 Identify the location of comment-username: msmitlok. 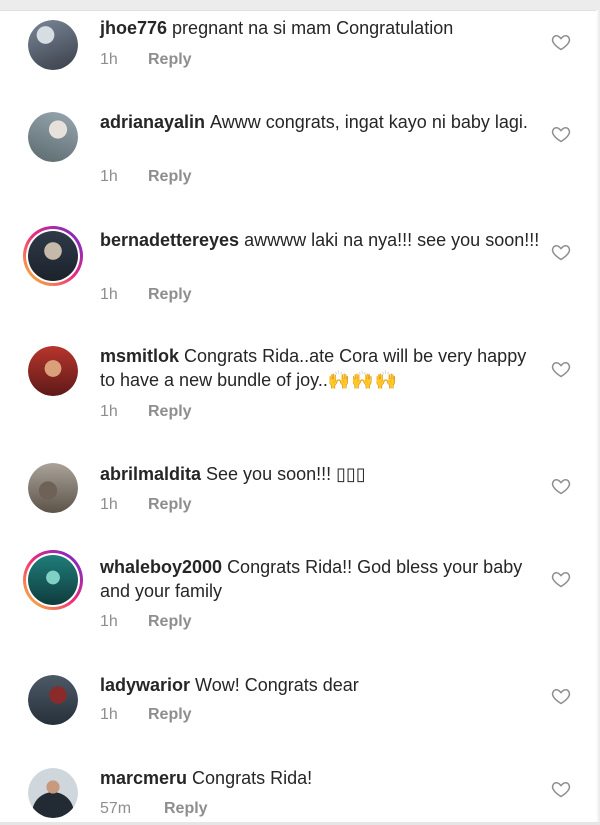
(139, 356).